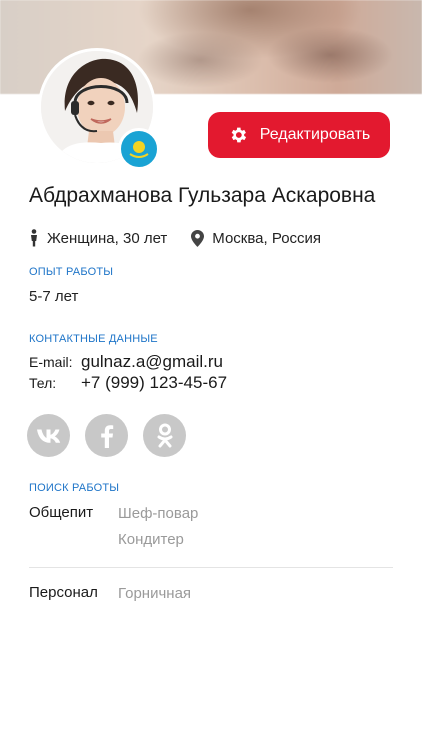  What do you see at coordinates (43, 383) in the screenshot?
I see `phone-label: Тел:` at bounding box center [43, 383].